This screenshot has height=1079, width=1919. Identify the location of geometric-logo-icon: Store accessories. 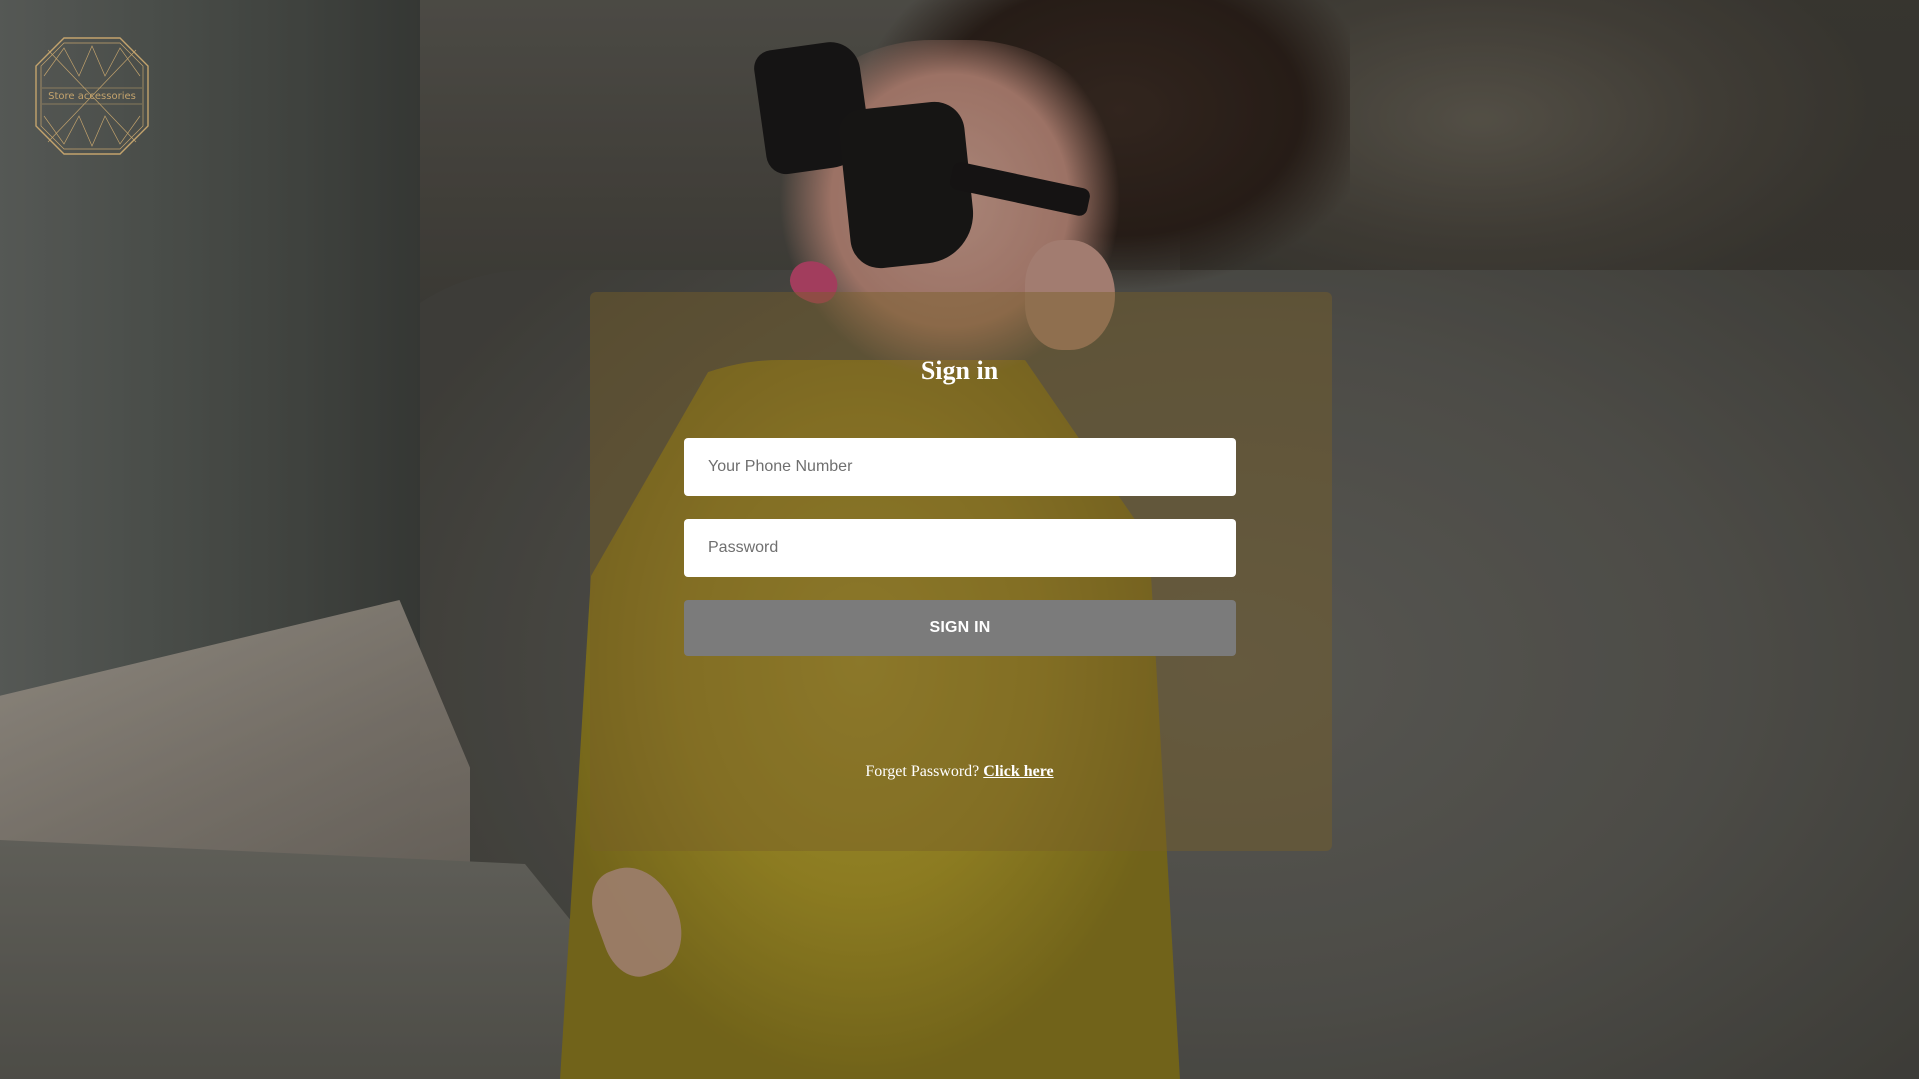
(92, 96).